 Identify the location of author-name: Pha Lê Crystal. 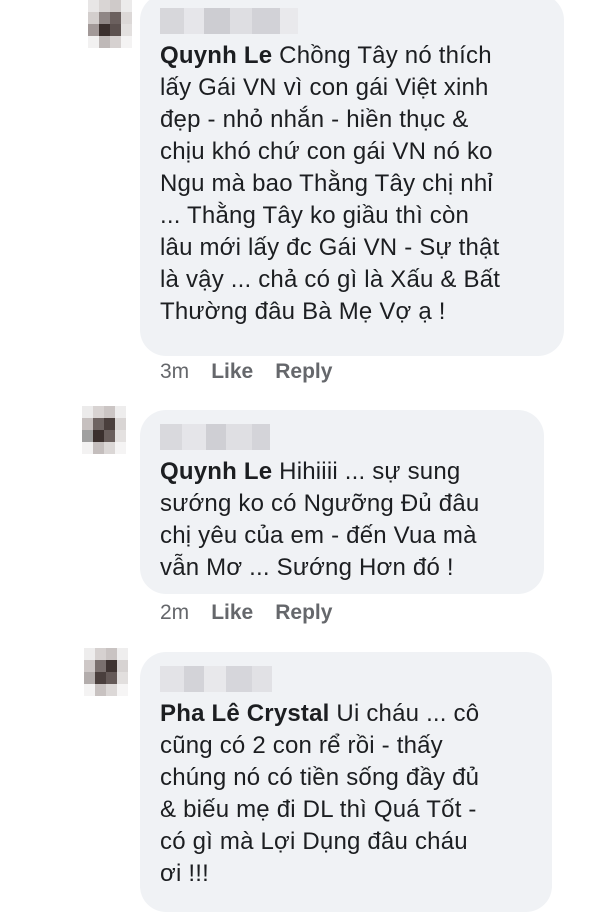
(245, 713).